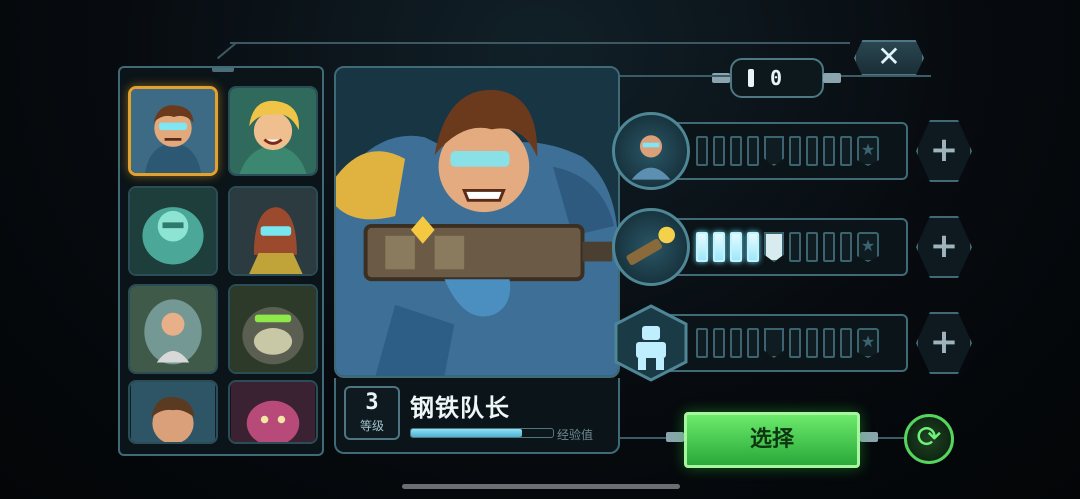  What do you see at coordinates (929, 439) in the screenshot?
I see `refresh-icon: ⟳` at bounding box center [929, 439].